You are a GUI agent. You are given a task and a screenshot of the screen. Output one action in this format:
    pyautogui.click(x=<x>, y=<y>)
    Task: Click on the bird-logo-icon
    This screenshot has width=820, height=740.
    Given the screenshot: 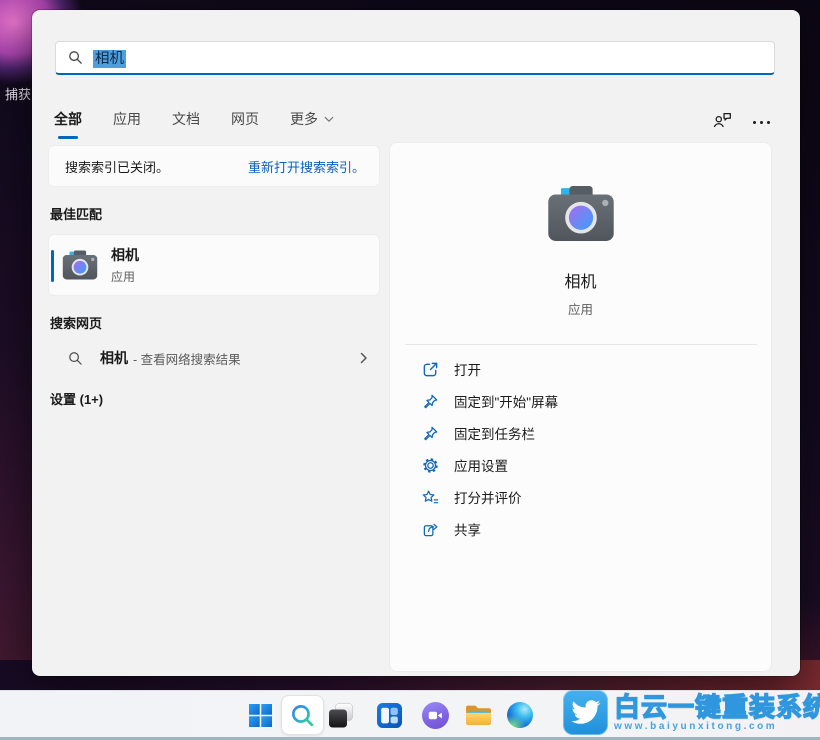 What is the action you would take?
    pyautogui.click(x=585, y=712)
    